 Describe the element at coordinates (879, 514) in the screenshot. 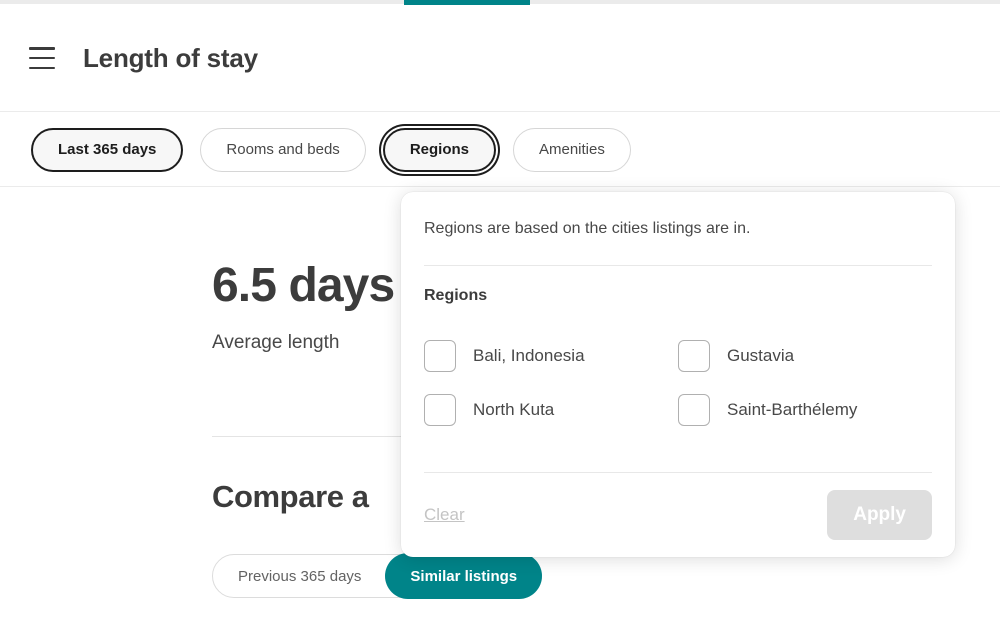

I see `apply-button: Apply` at that location.